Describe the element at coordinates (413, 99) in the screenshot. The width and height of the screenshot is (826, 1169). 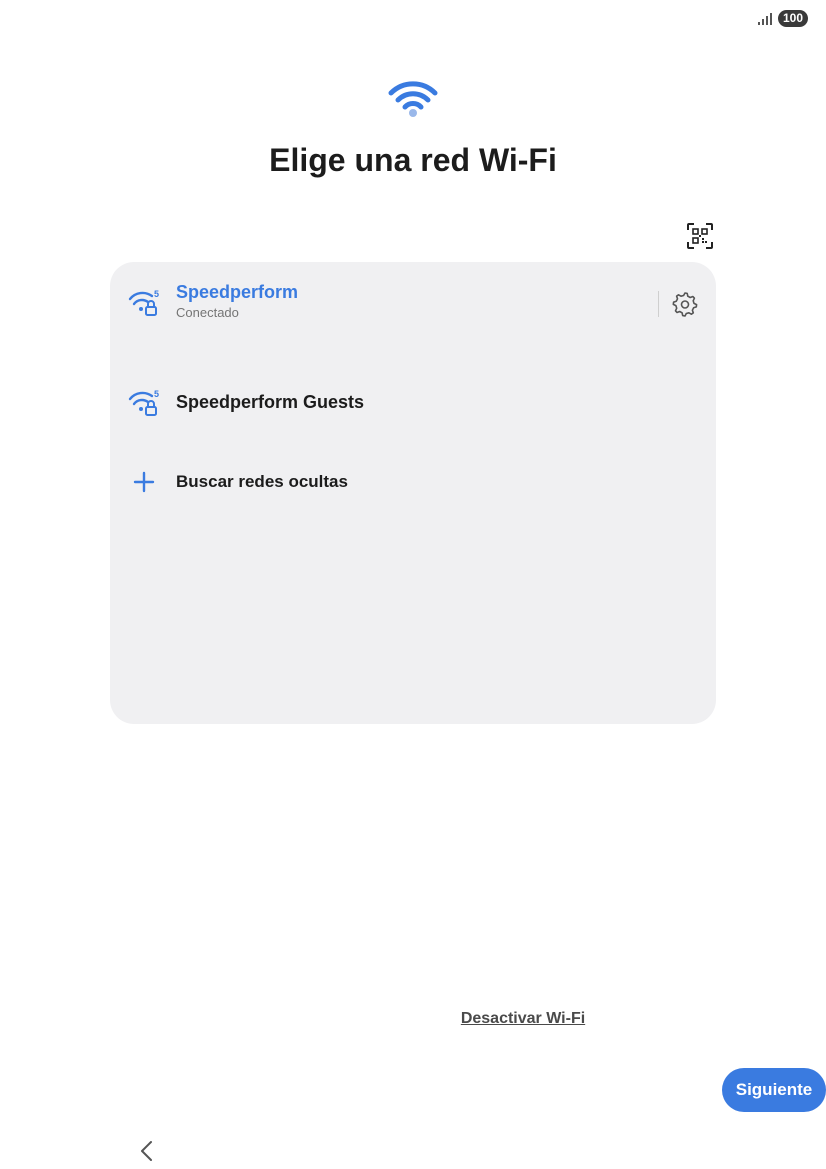
I see `wifi-icon` at that location.